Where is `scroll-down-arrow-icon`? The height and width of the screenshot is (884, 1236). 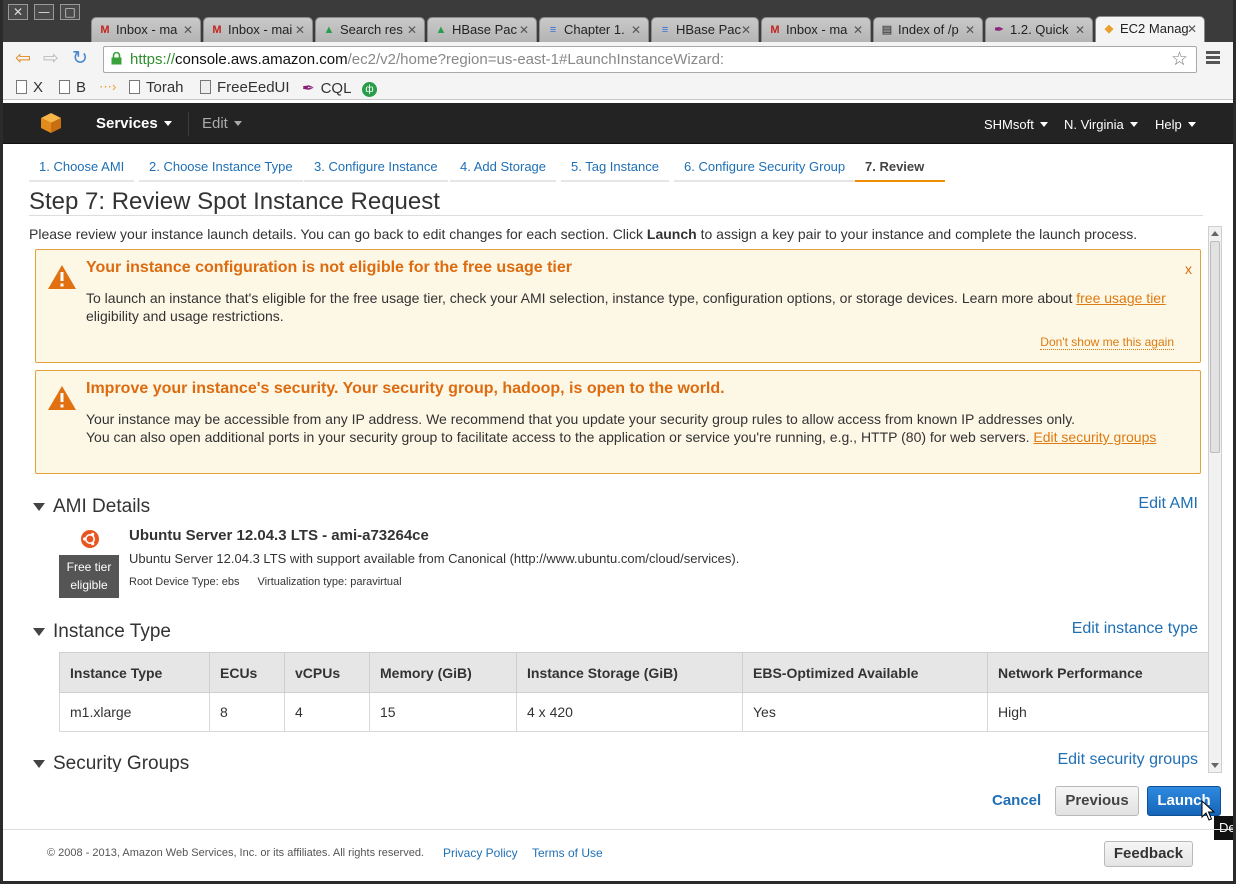 scroll-down-arrow-icon is located at coordinates (1215, 765).